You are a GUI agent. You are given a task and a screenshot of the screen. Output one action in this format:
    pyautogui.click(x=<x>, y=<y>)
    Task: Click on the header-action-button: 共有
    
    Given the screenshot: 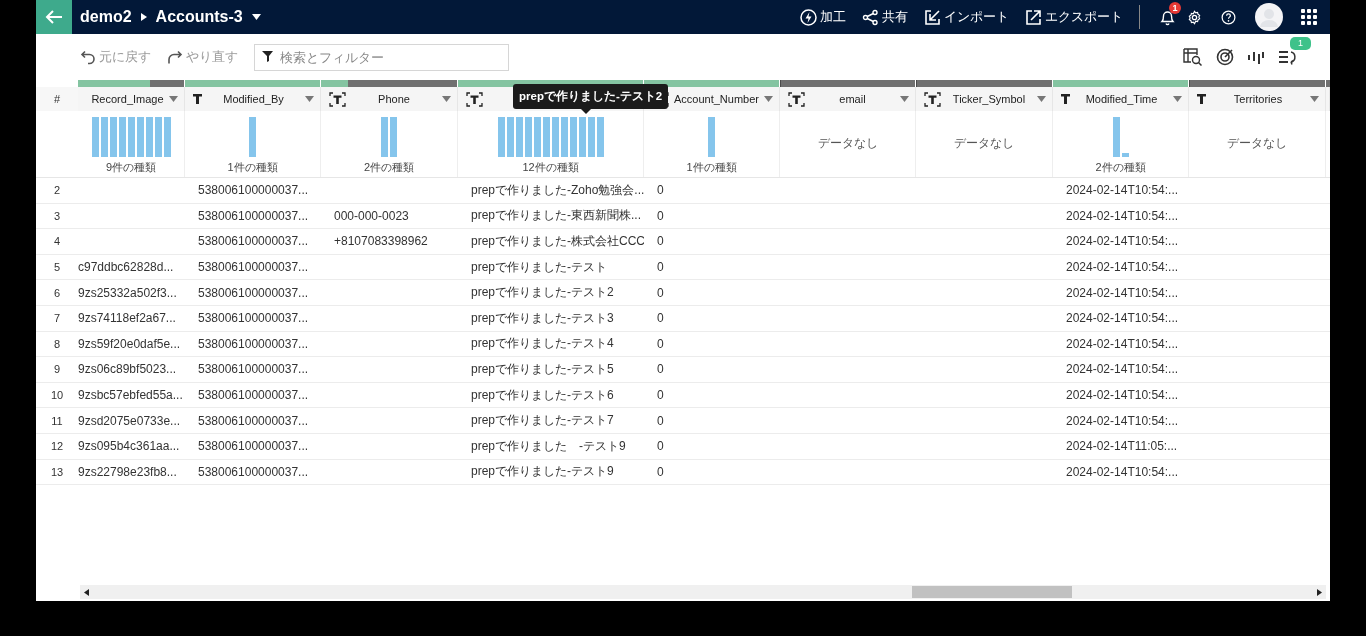 What is the action you would take?
    pyautogui.click(x=885, y=17)
    